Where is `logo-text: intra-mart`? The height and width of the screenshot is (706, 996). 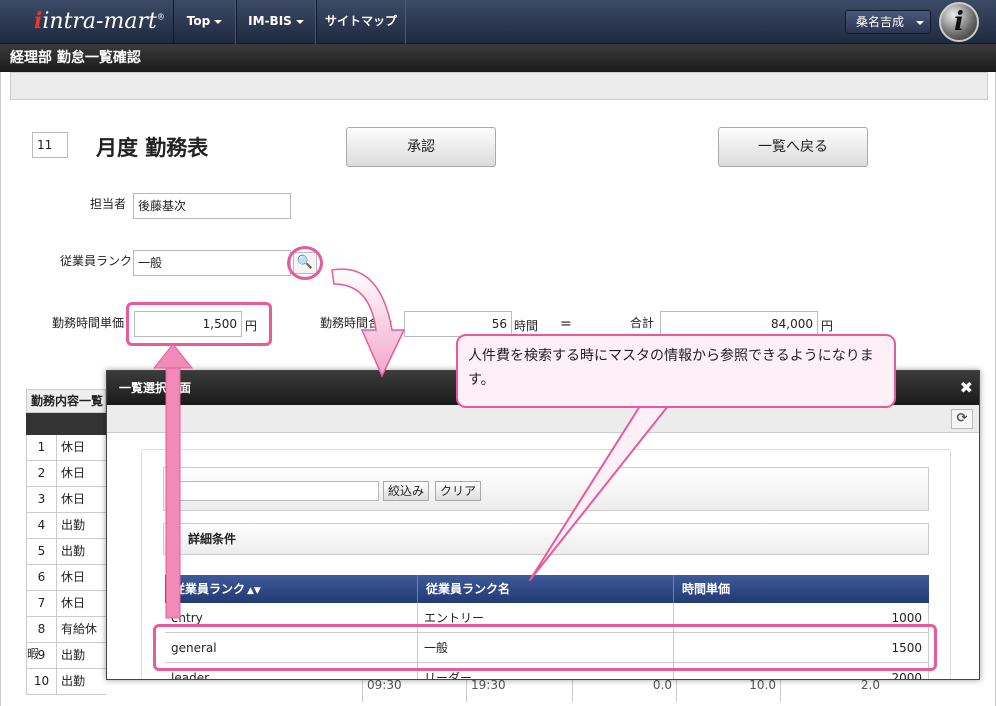 logo-text: intra-mart is located at coordinates (99, 21).